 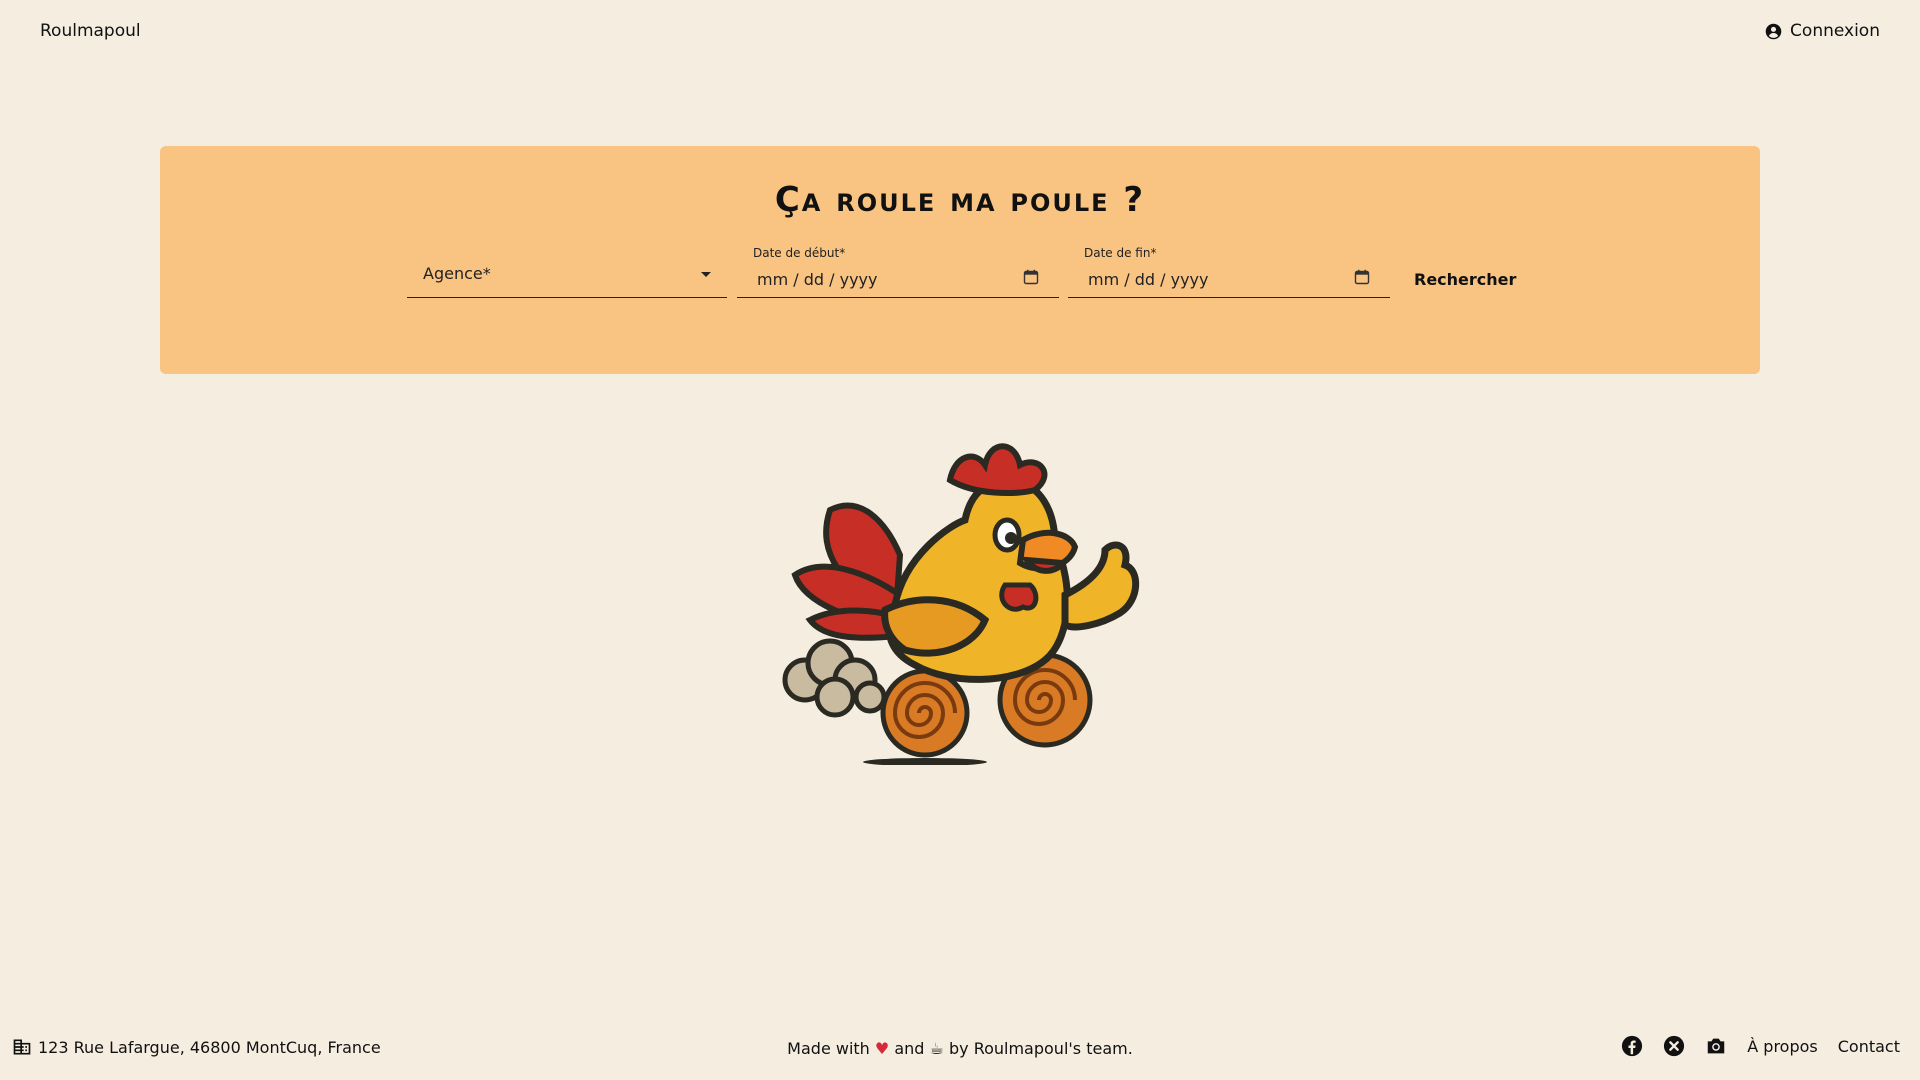 I want to click on made-suffix: by Roulmapoul's team., so click(x=1040, y=1048).